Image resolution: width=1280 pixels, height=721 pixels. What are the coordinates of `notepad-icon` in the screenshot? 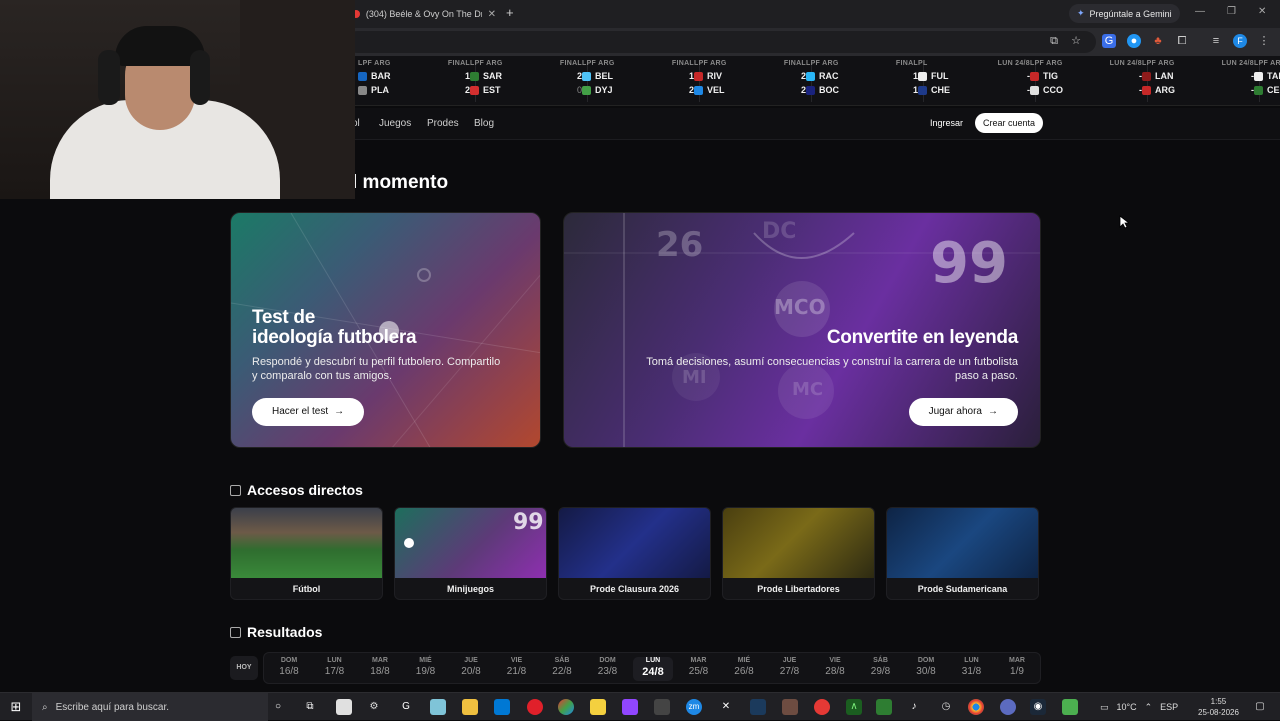 It's located at (344, 707).